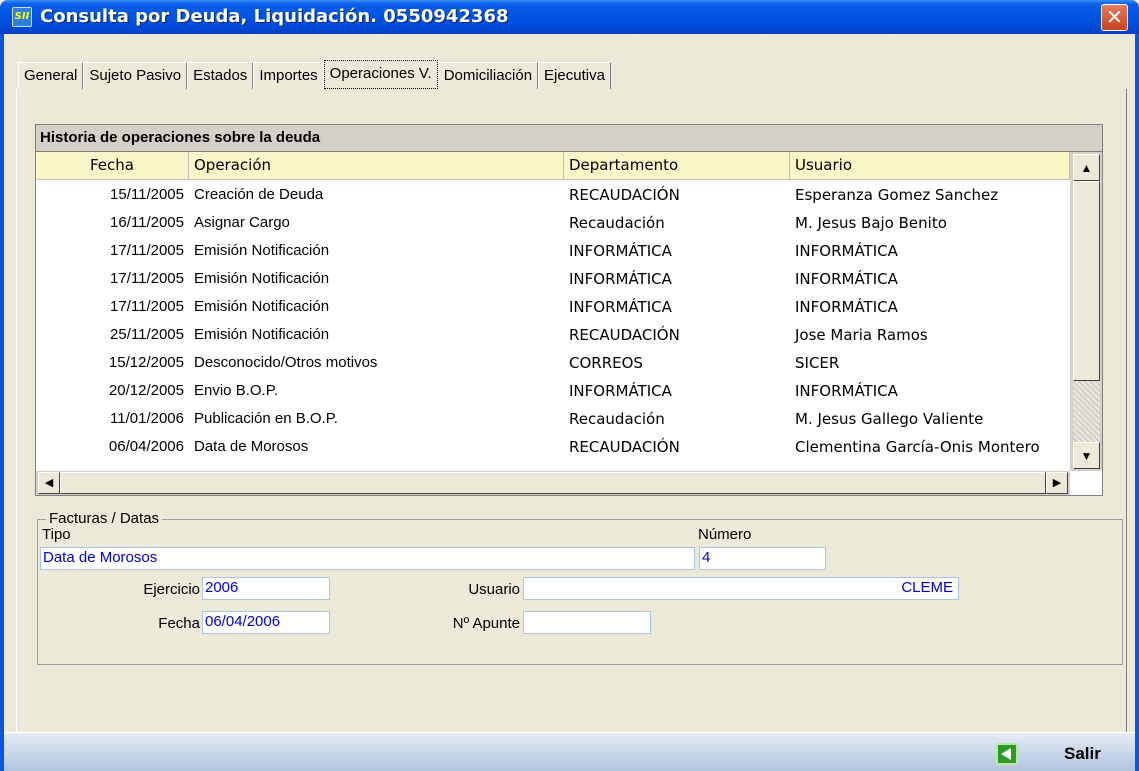  What do you see at coordinates (569, 138) in the screenshot?
I see `grid-caption: Historia de operaciones sobre la deuda` at bounding box center [569, 138].